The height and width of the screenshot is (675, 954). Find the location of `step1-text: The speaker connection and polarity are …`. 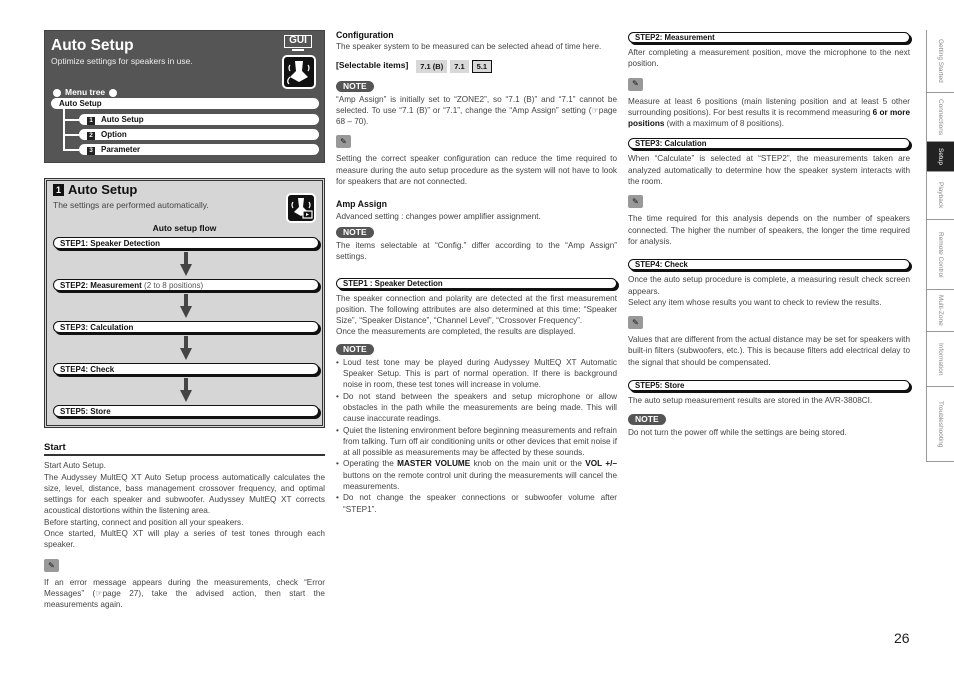

step1-text: The speaker connection and polarity are … is located at coordinates (476, 309).